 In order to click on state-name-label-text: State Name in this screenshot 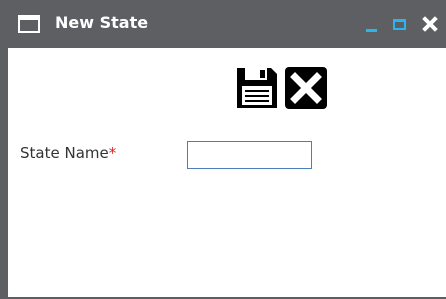, I will do `click(64, 153)`.